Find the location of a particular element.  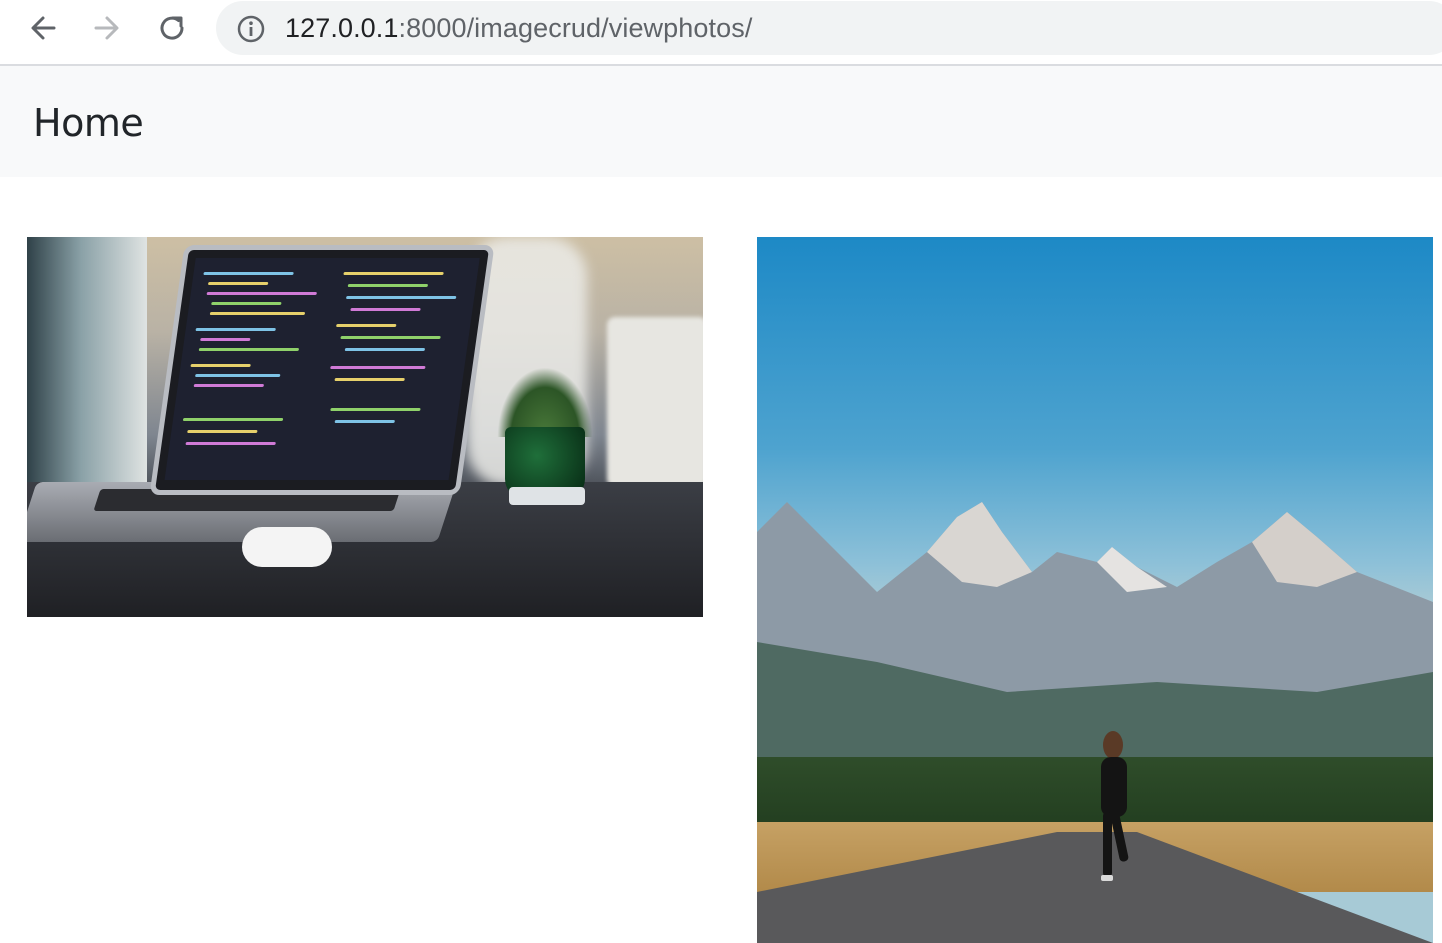

arrow-left-icon is located at coordinates (43, 28).